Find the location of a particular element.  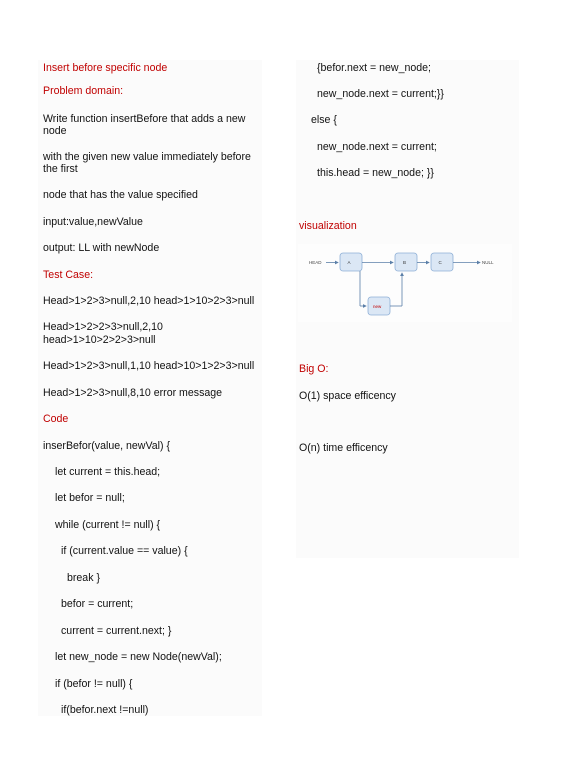

null-label: NULL is located at coordinates (488, 262).